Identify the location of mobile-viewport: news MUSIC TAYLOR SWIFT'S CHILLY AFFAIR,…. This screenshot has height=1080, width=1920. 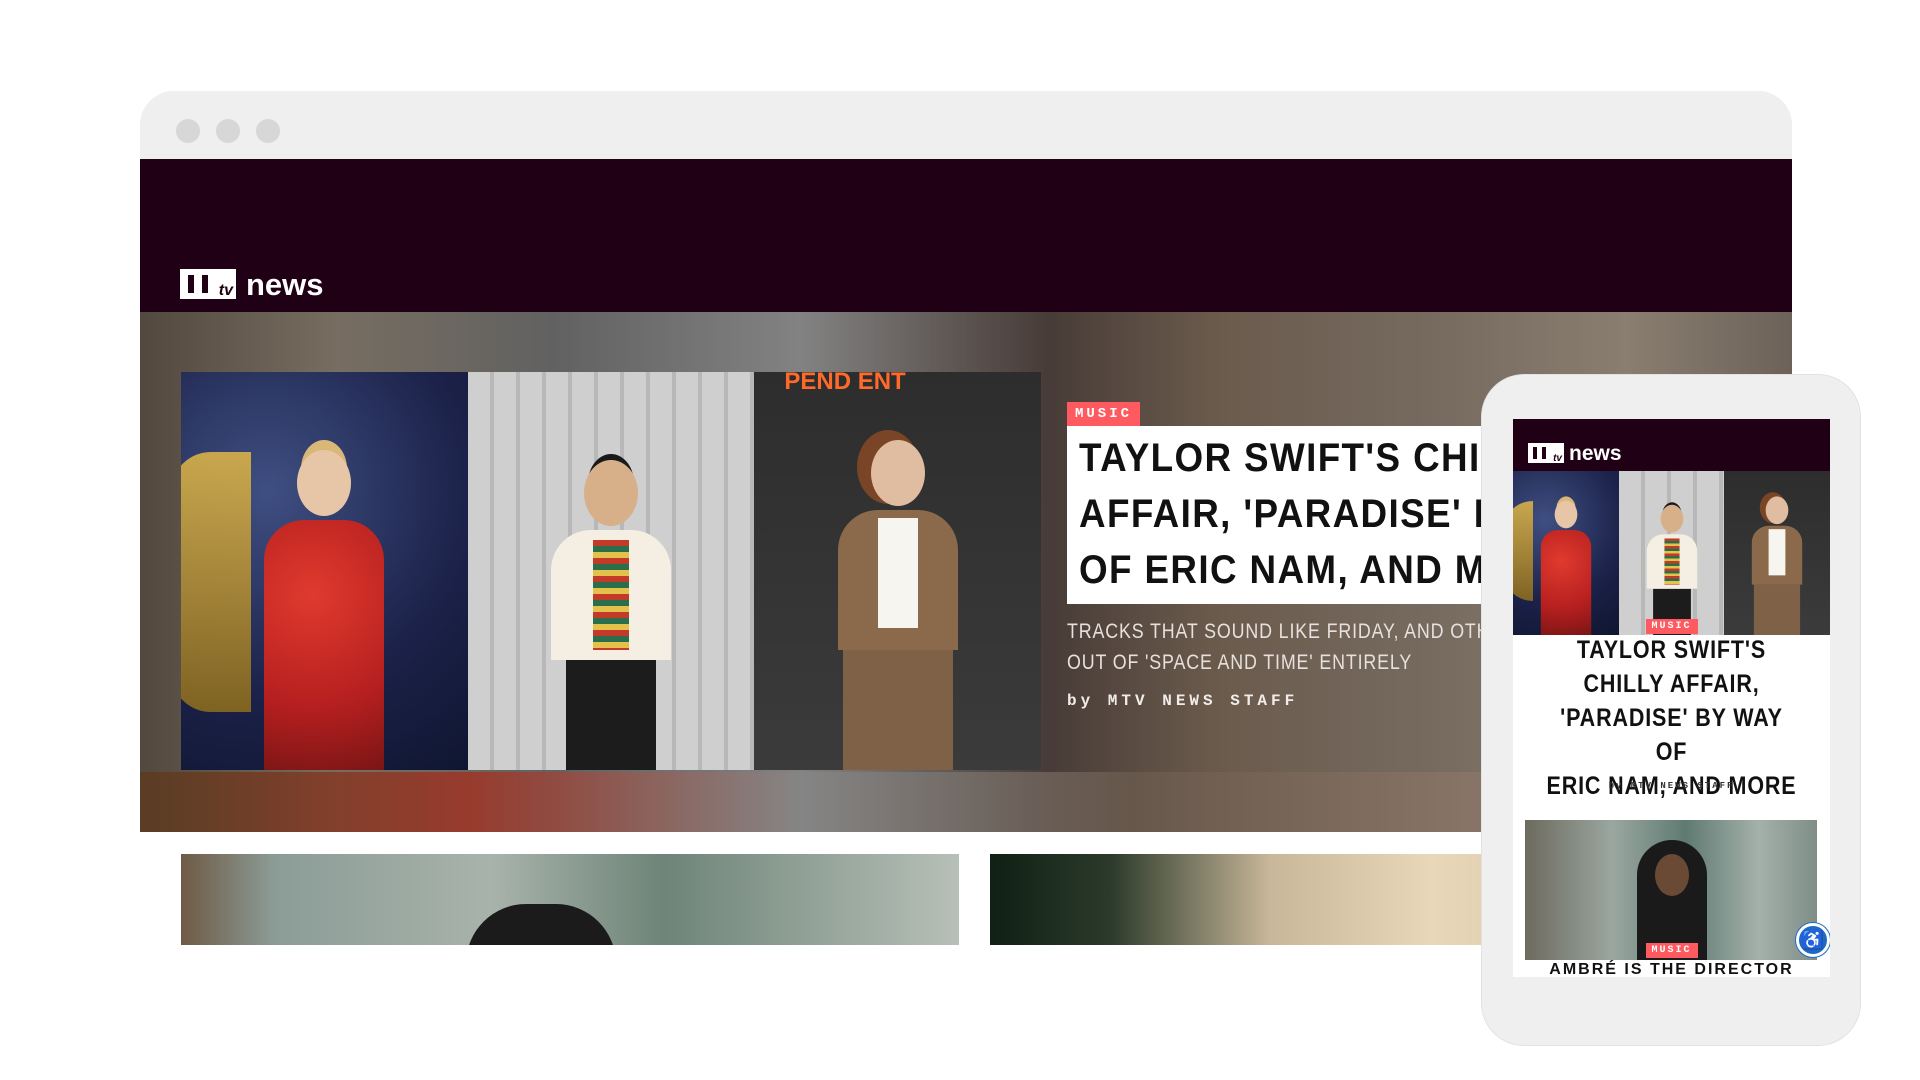
(1671, 698).